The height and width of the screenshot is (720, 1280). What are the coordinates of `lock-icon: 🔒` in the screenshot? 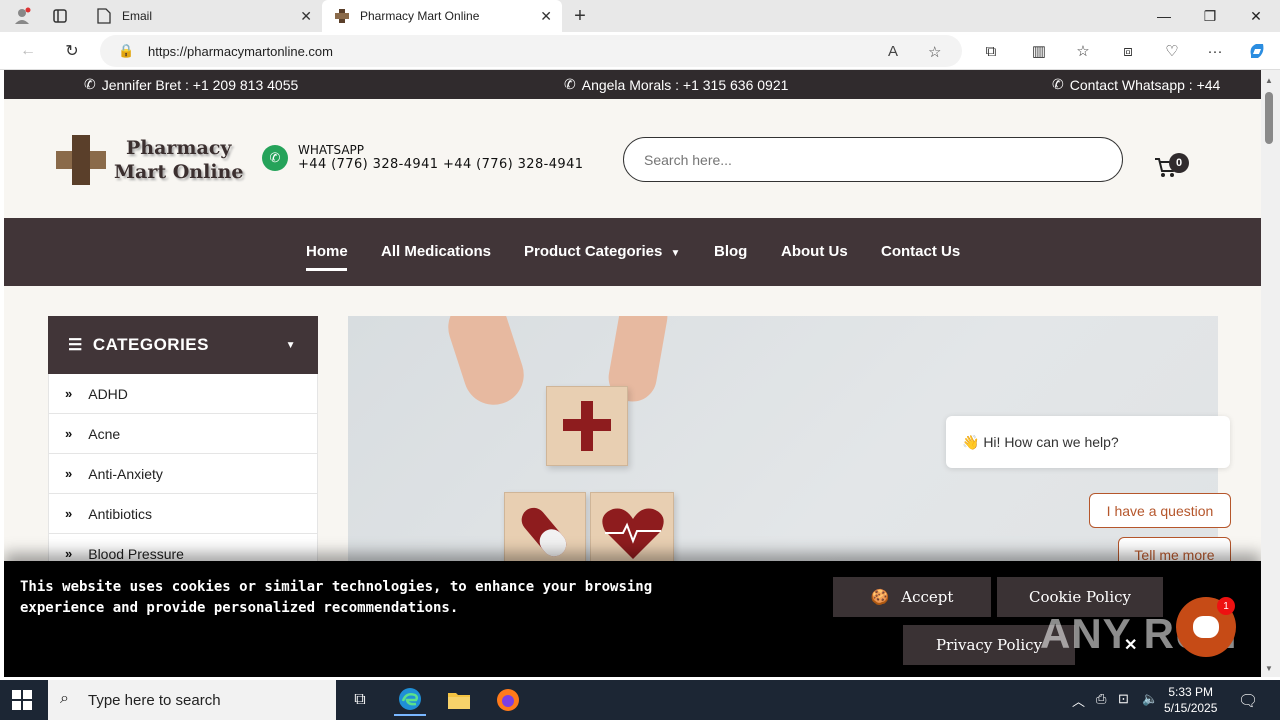 It's located at (126, 50).